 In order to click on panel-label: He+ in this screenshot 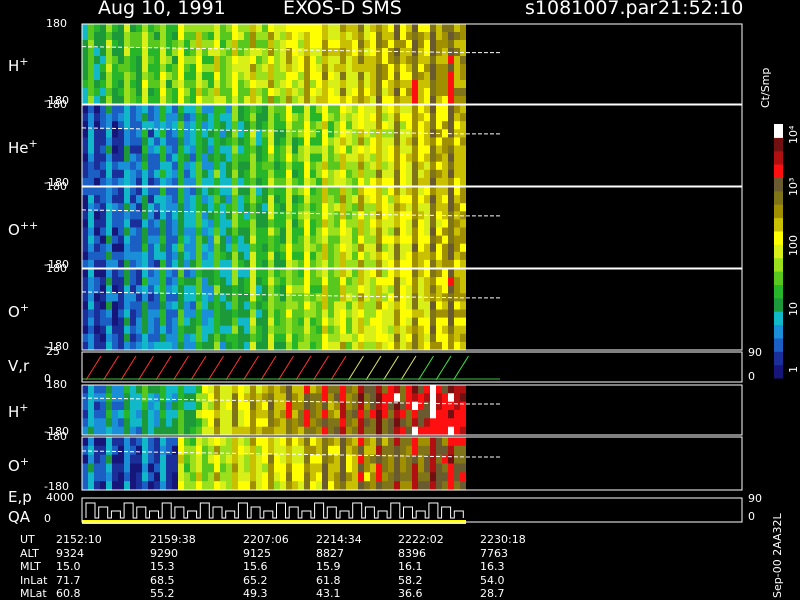, I will do `click(23, 147)`.